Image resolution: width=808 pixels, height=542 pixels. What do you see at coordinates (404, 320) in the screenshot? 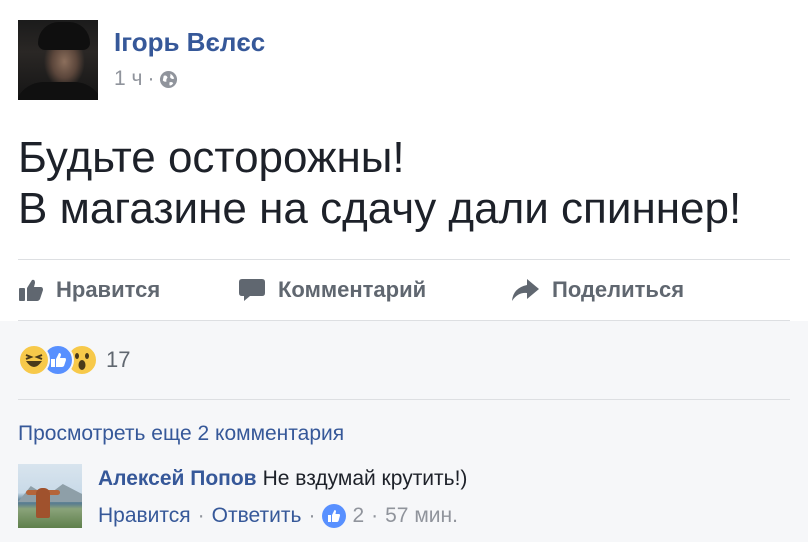
I see `action-bar-divider-bottom` at bounding box center [404, 320].